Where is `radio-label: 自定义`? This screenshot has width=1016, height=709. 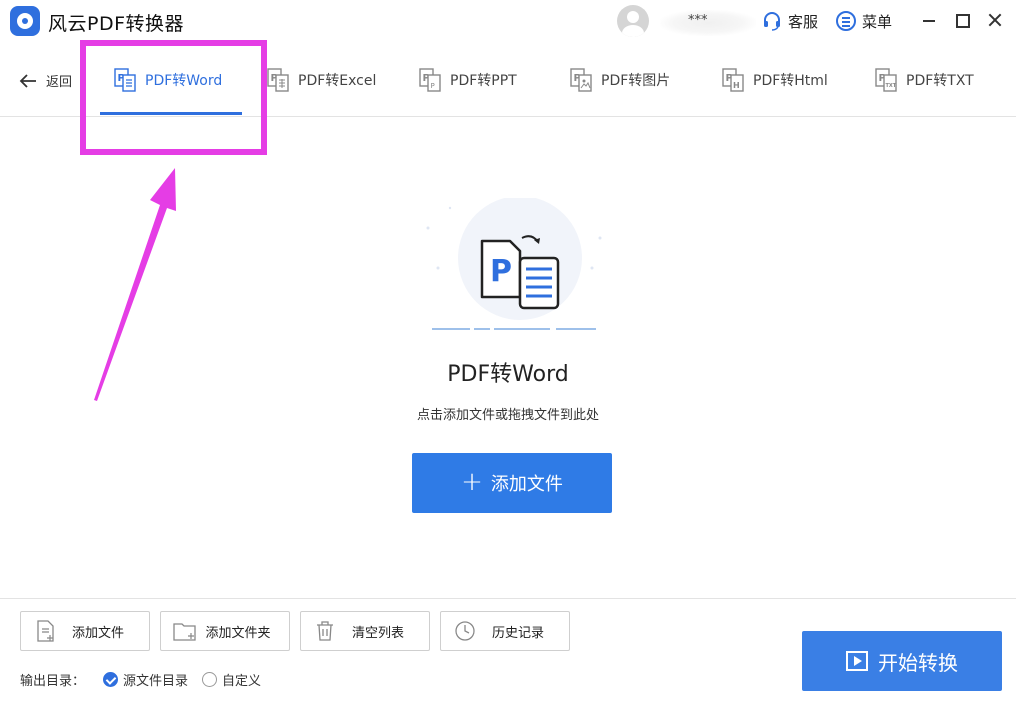 radio-label: 自定义 is located at coordinates (242, 681).